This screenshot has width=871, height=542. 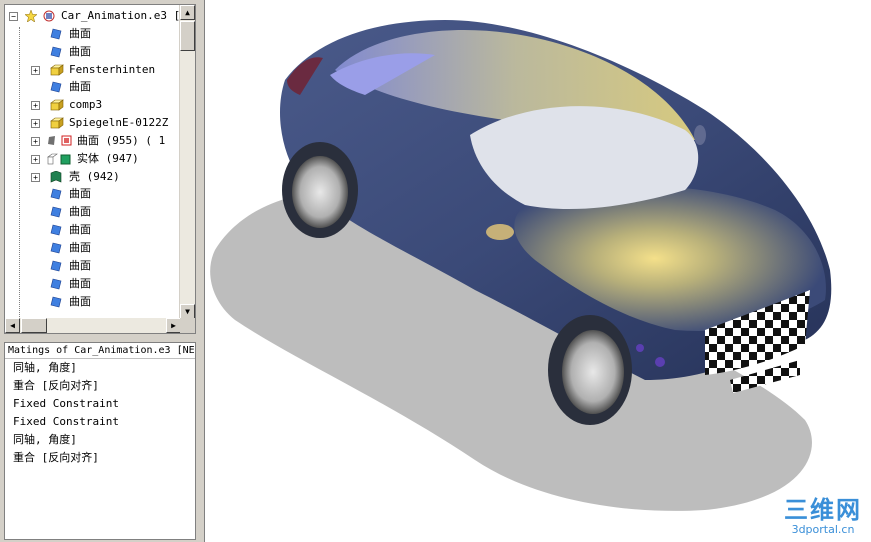 I want to click on matings-title: Matings of Car_Animation.e3 [NE, so click(x=100, y=351).